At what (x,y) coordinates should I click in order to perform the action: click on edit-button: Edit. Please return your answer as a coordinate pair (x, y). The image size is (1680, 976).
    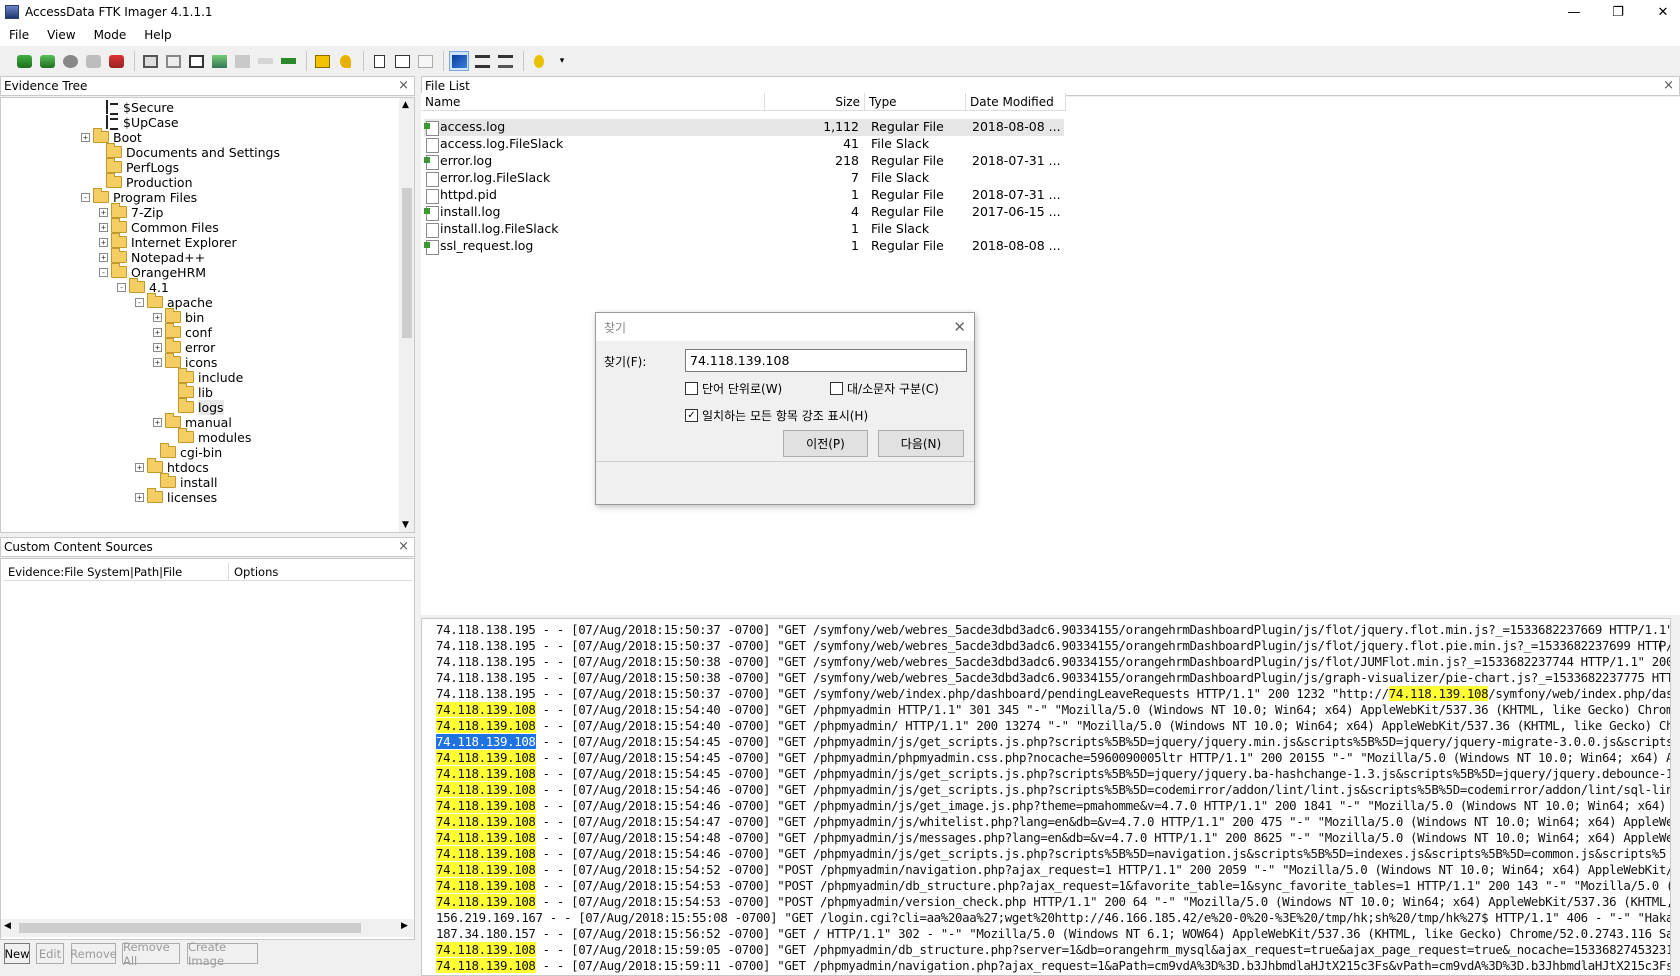
    Looking at the image, I should click on (50, 953).